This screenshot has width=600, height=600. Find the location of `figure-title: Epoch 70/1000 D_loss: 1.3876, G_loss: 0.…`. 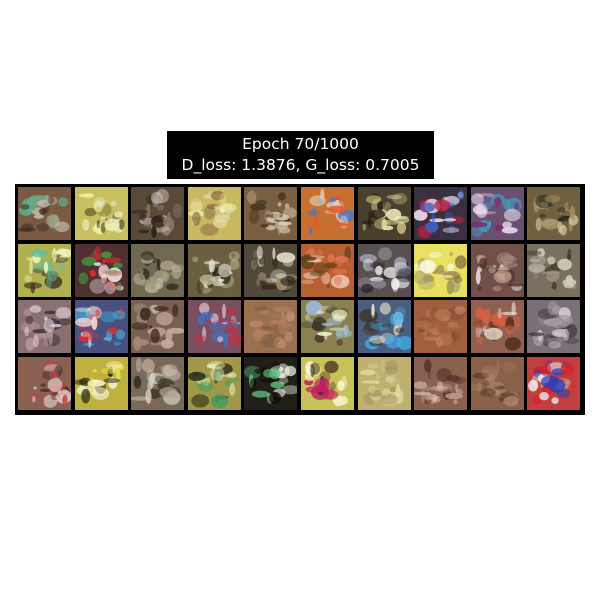

figure-title: Epoch 70/1000 D_loss: 1.3876, G_loss: 0.… is located at coordinates (300, 155).